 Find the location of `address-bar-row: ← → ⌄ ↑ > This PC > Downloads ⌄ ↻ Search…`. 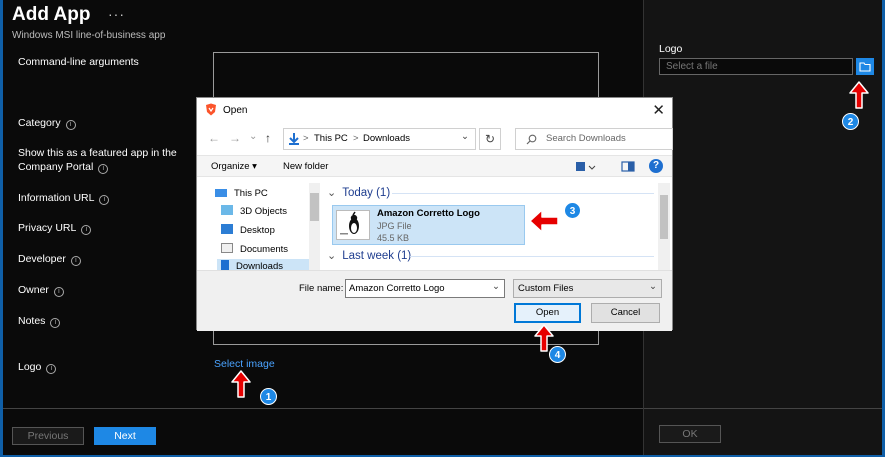

address-bar-row: ← → ⌄ ↑ > This PC > Downloads ⌄ ↻ Search… is located at coordinates (439, 139).